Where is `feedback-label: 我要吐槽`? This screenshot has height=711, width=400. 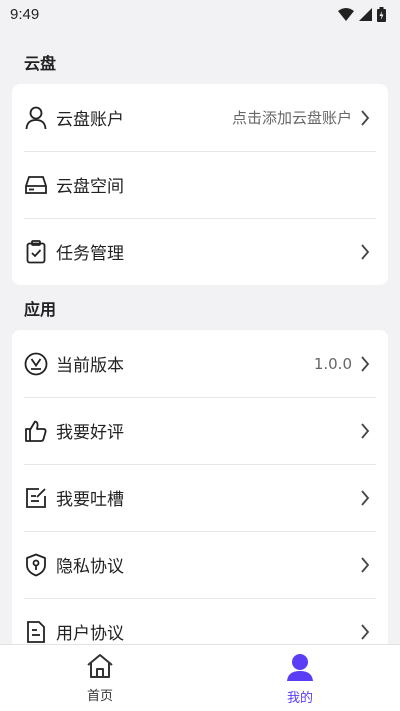
feedback-label: 我要吐槽 is located at coordinates (90, 500).